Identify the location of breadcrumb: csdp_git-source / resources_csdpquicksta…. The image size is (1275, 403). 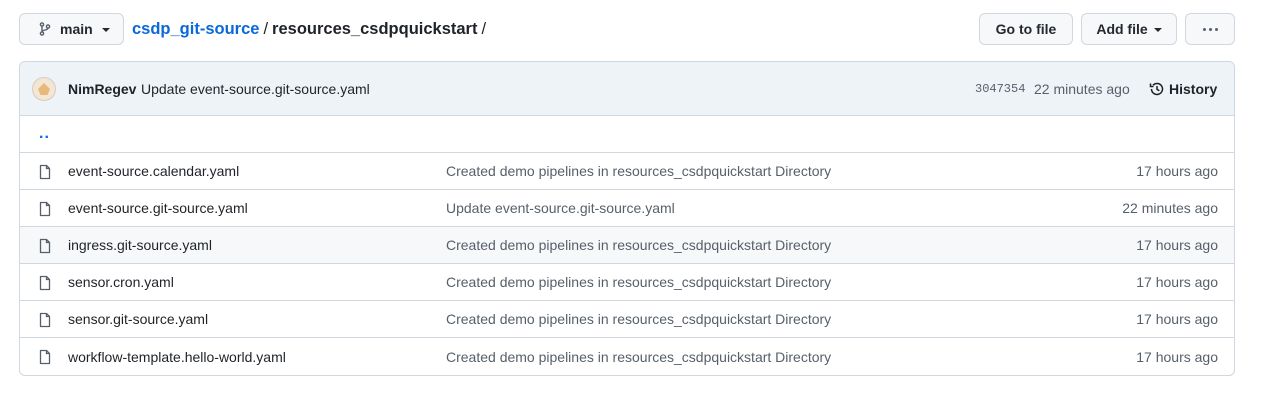
(311, 29).